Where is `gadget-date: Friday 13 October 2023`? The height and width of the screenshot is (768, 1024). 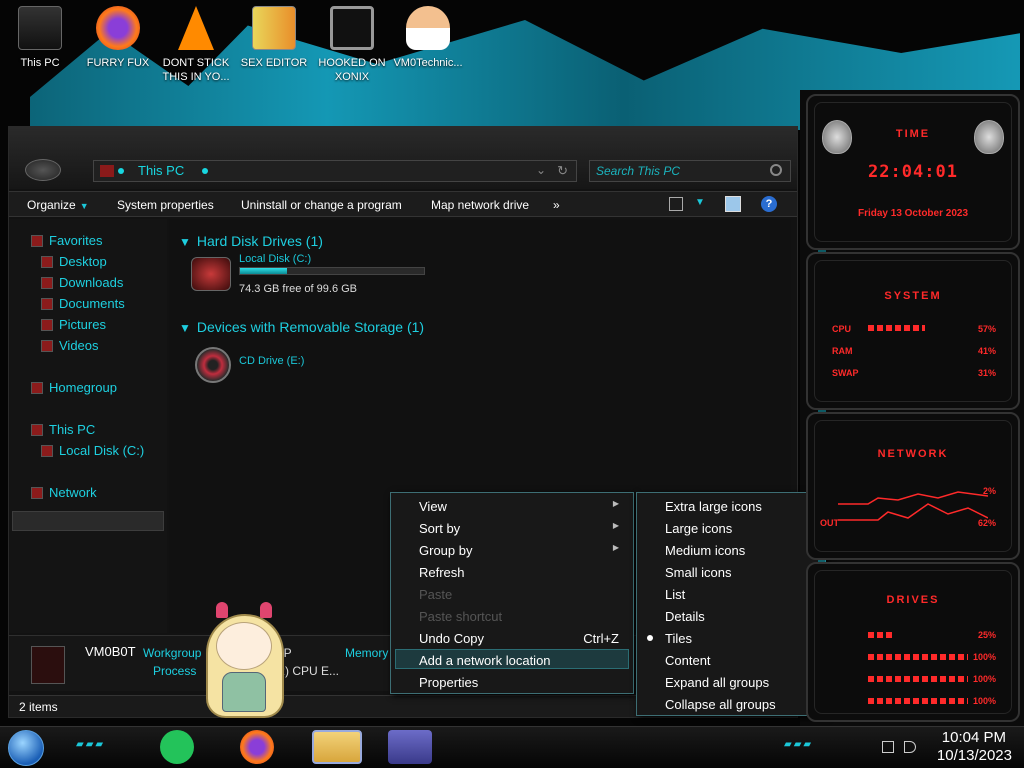 gadget-date: Friday 13 October 2023 is located at coordinates (913, 213).